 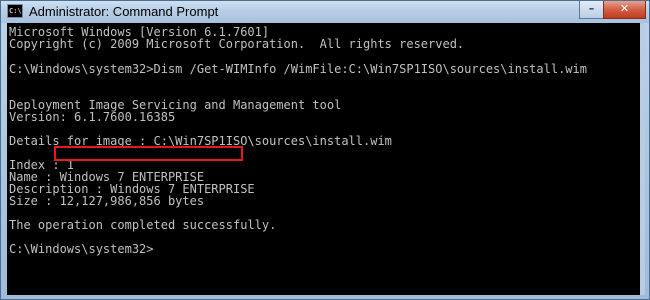 I want to click on console-line: The operation completed successfully., so click(x=143, y=225).